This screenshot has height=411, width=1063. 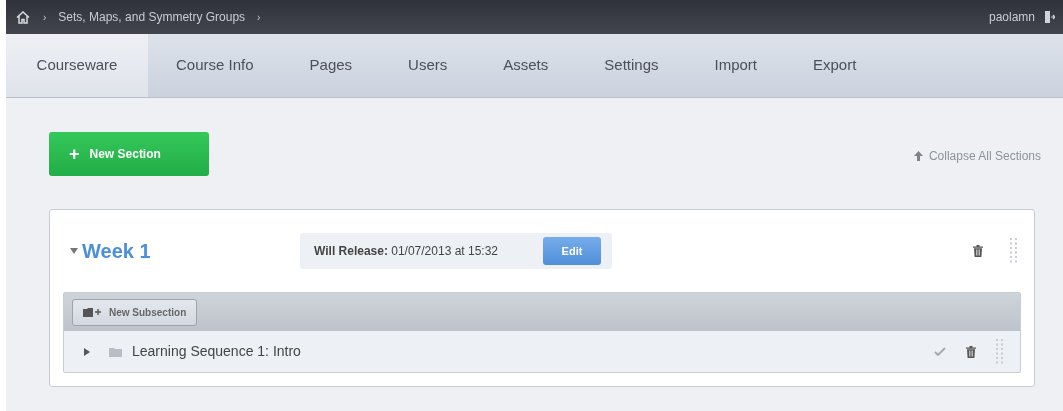 I want to click on arrow-up-icon, so click(x=918, y=156).